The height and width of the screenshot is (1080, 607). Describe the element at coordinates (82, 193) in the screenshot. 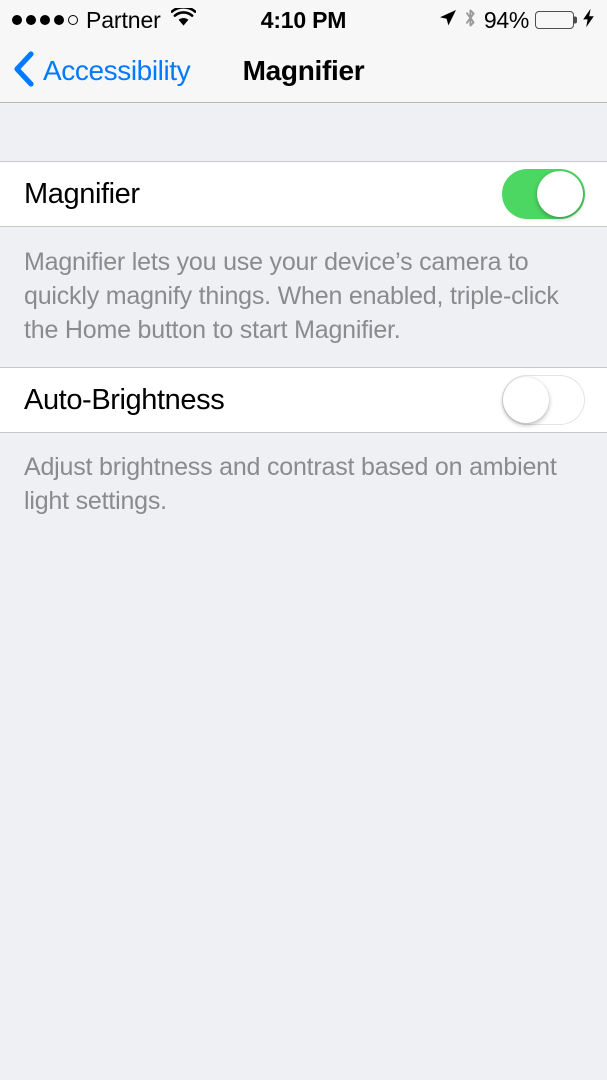

I see `magnifier-label: Magnifier` at that location.